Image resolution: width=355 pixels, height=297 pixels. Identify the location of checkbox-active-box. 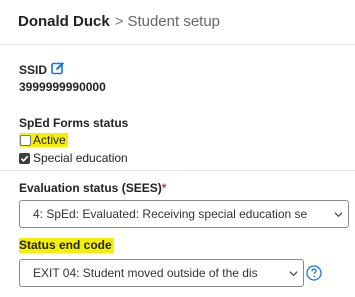
(25, 140).